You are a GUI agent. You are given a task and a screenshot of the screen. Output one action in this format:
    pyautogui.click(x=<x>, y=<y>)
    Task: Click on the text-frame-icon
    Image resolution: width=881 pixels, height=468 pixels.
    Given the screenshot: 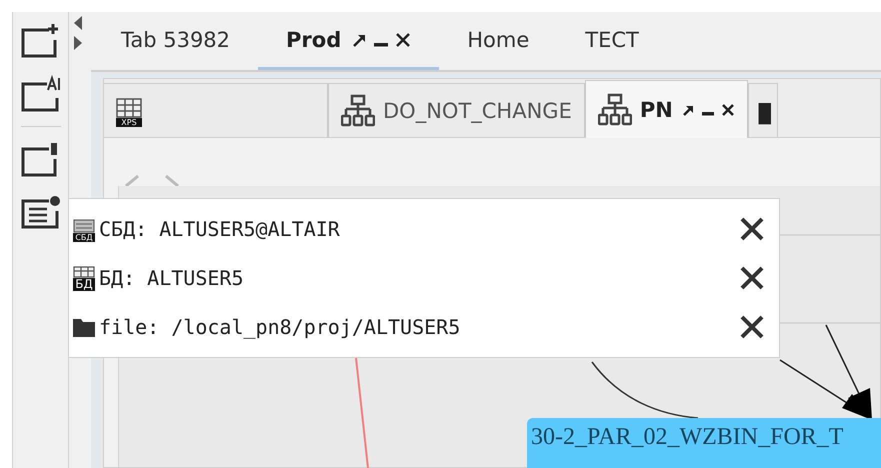 What is the action you would take?
    pyautogui.click(x=40, y=94)
    